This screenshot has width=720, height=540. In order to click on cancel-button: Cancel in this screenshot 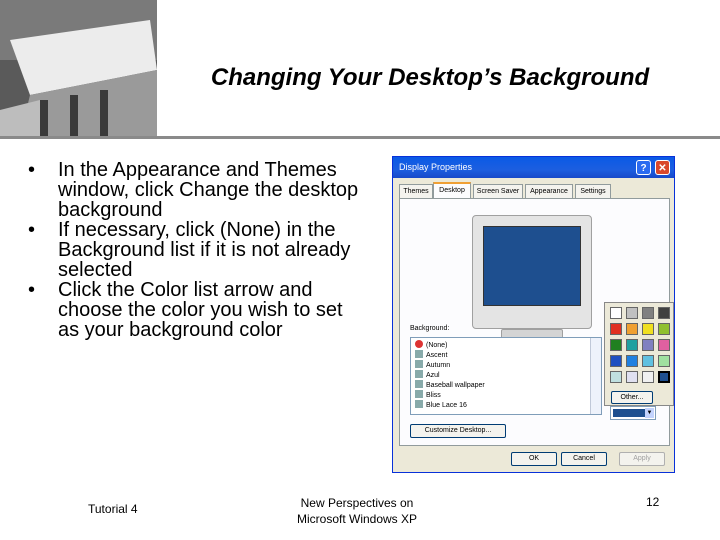, I will do `click(584, 459)`.